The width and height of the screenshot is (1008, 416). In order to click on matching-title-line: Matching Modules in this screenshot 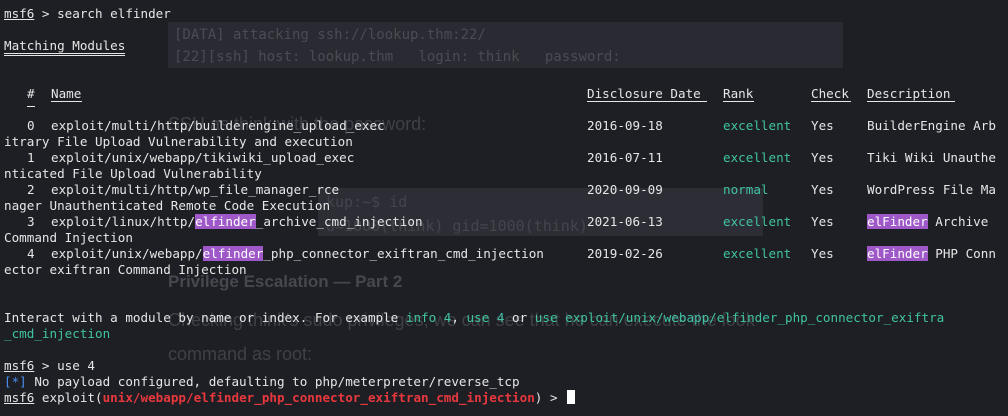, I will do `click(65, 47)`.